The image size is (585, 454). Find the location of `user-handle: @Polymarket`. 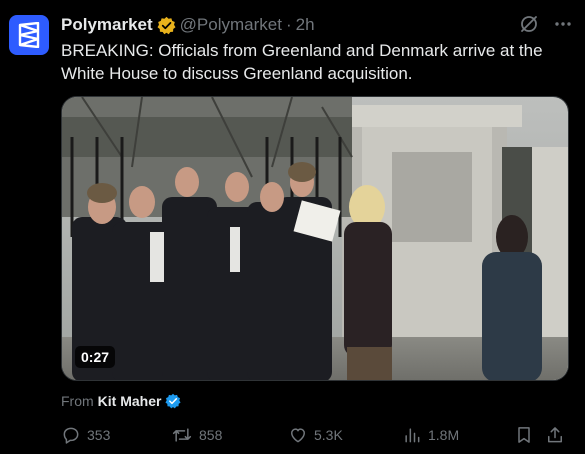

user-handle: @Polymarket is located at coordinates (231, 25).